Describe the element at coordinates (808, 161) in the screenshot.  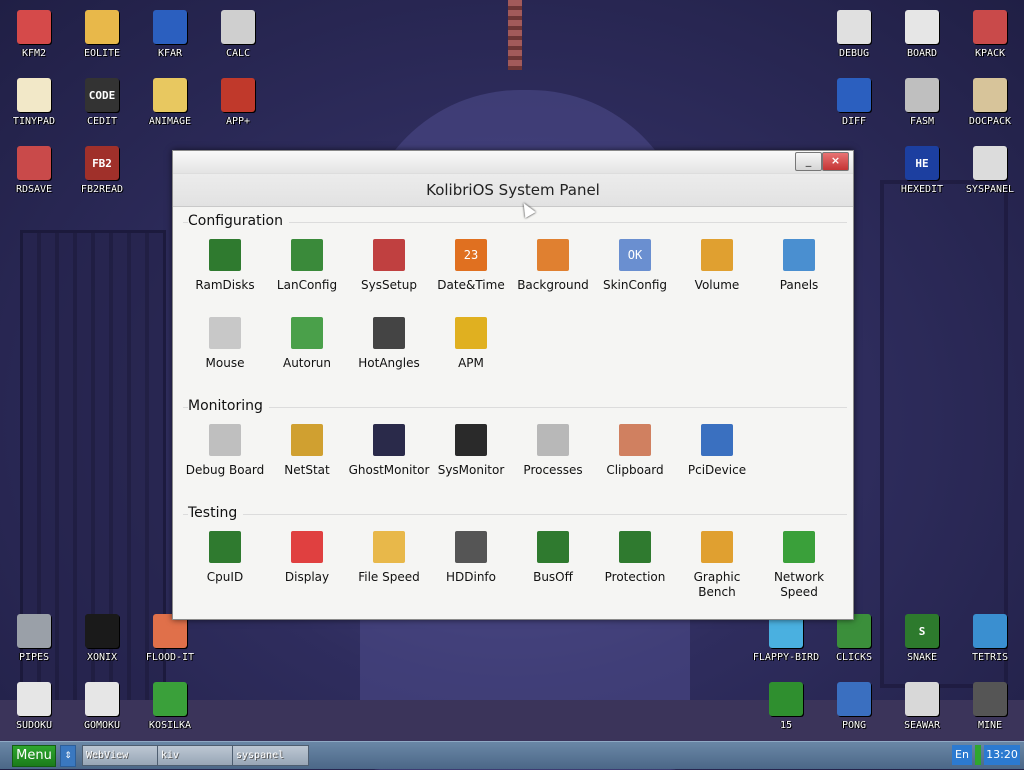
I see `minimize-button: _` at that location.